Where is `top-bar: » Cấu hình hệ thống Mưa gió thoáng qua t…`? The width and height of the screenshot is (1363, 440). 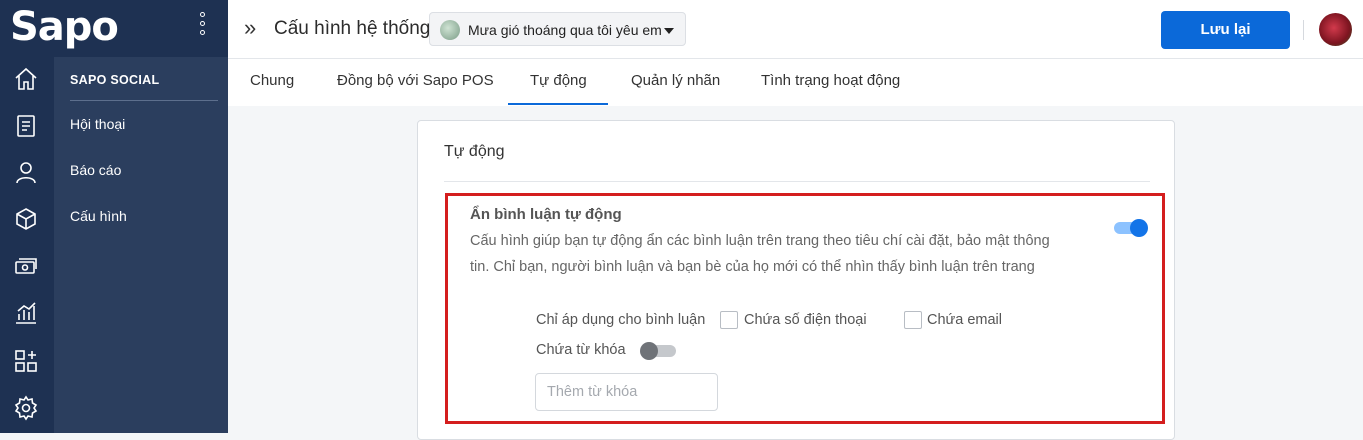 top-bar: » Cấu hình hệ thống Mưa gió thoáng qua t… is located at coordinates (795, 29).